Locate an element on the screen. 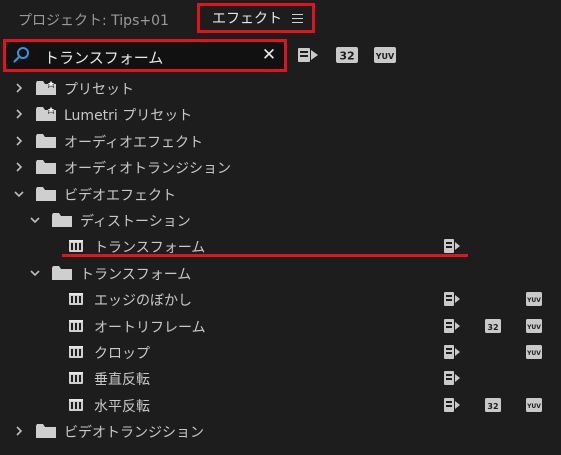 The width and height of the screenshot is (561, 455). tree-item-label: ビデオエフェクト is located at coordinates (120, 195).